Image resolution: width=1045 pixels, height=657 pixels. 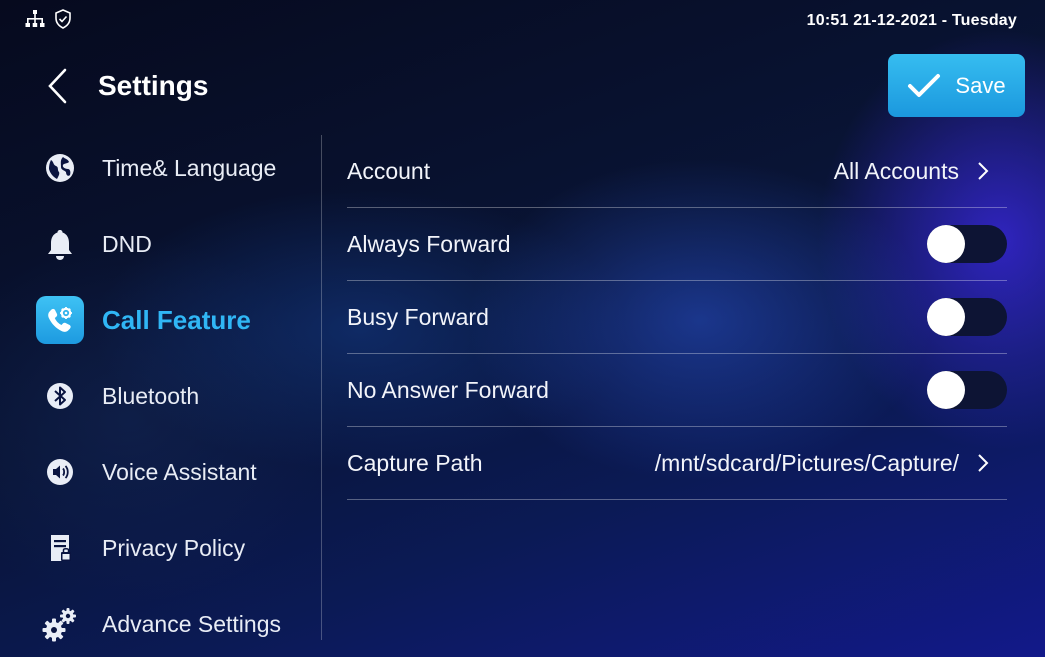 What do you see at coordinates (896, 170) in the screenshot?
I see `account-value: All Accounts` at bounding box center [896, 170].